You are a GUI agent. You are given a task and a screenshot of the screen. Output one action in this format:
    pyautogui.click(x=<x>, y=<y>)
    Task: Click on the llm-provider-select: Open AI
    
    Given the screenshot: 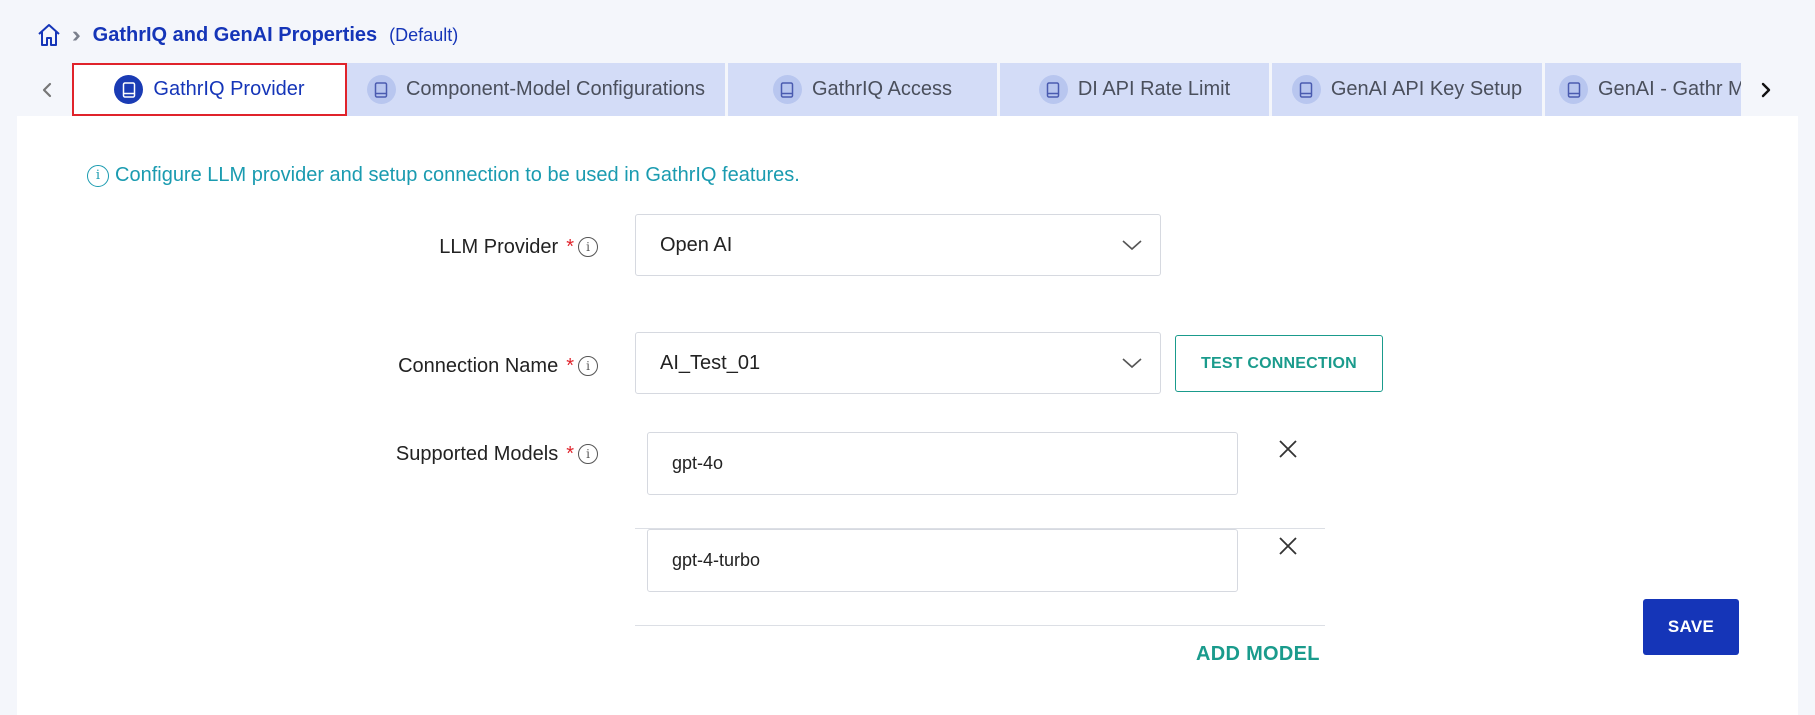 What is the action you would take?
    pyautogui.click(x=898, y=245)
    